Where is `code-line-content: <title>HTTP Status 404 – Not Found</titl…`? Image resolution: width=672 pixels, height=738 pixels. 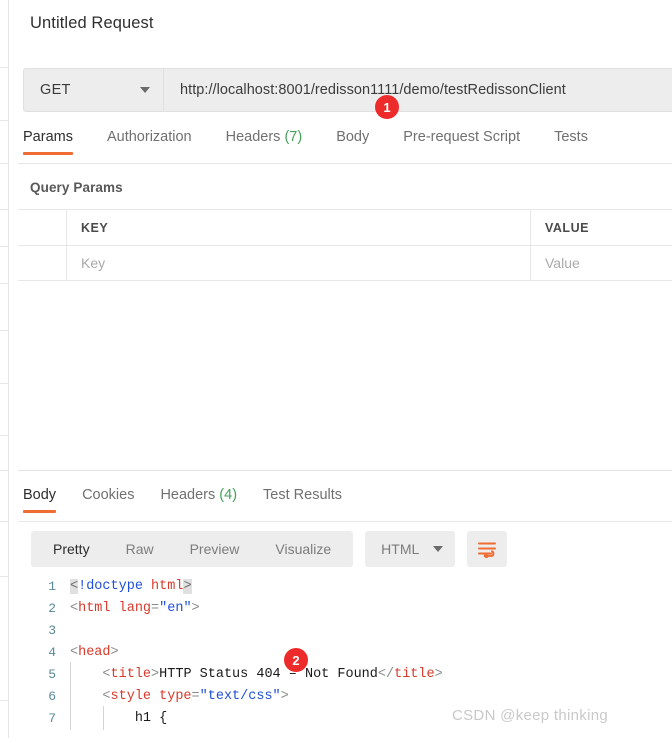 code-line-content: <title>HTTP Status 404 – Not Found</titl… is located at coordinates (371, 674).